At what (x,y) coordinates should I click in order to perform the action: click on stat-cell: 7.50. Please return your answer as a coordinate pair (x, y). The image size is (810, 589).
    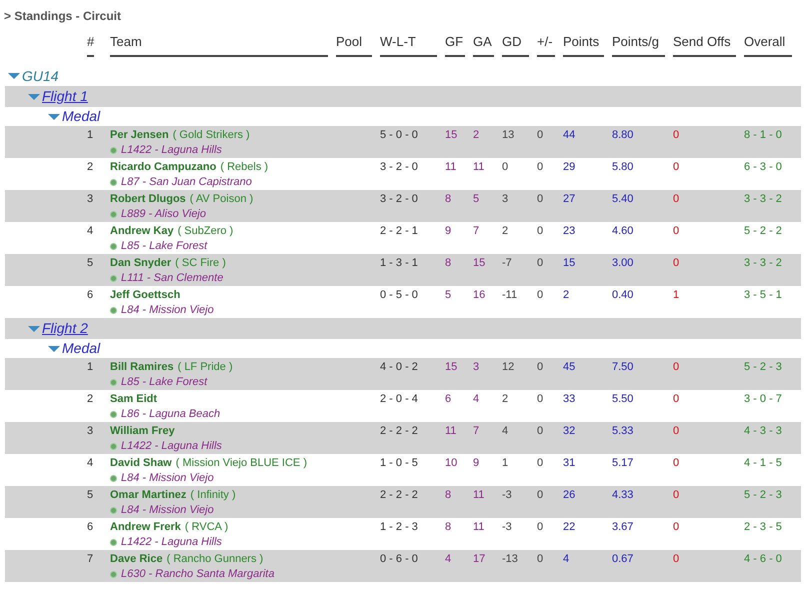
    Looking at the image, I should click on (623, 367).